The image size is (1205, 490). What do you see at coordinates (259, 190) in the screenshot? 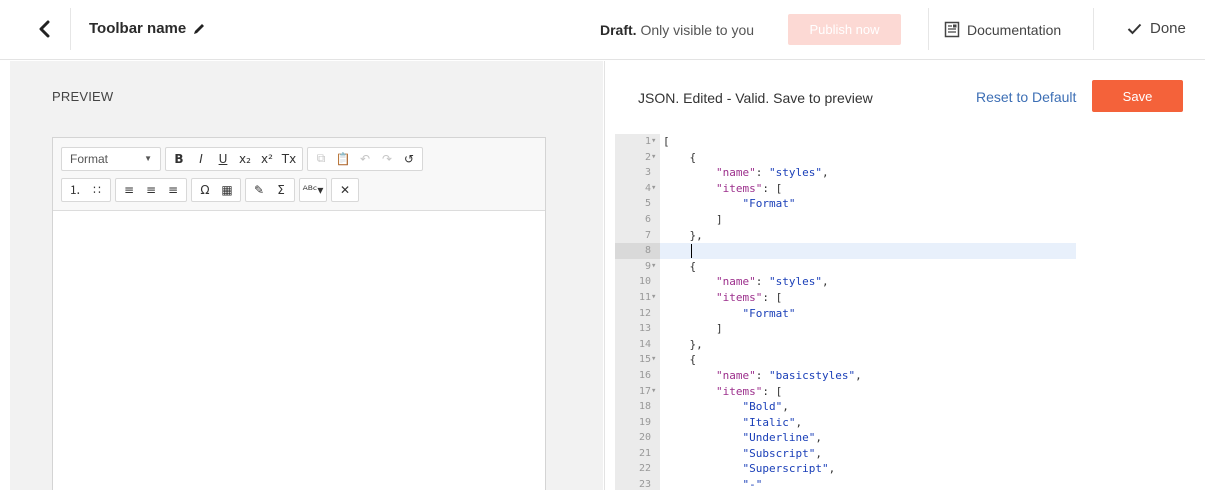
I see `pen-button: ✎` at bounding box center [259, 190].